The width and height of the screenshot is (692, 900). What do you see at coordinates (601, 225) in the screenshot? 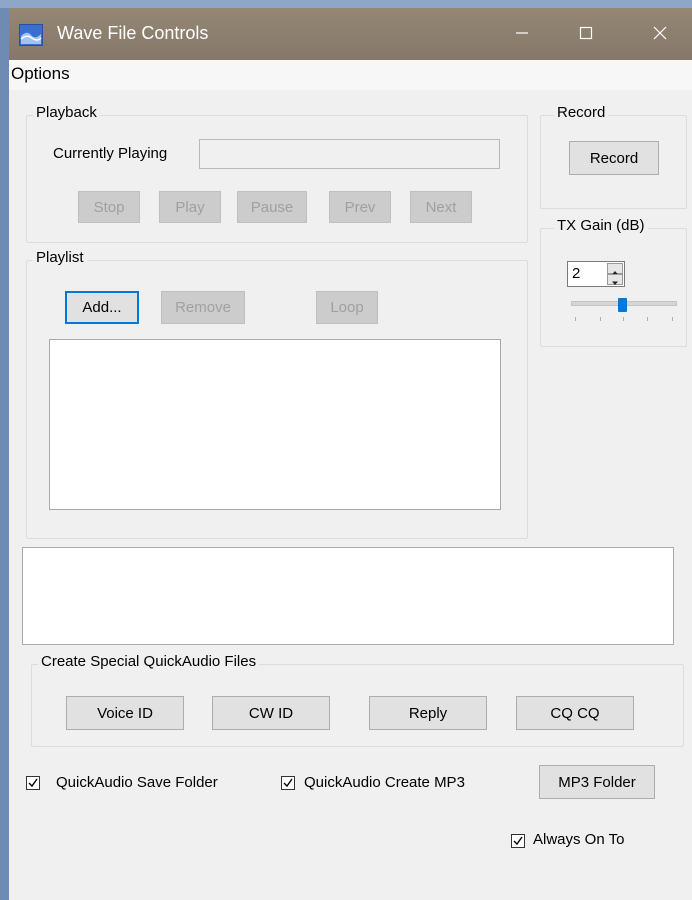
I see `tx-gain-label: TX Gain (dB)` at bounding box center [601, 225].